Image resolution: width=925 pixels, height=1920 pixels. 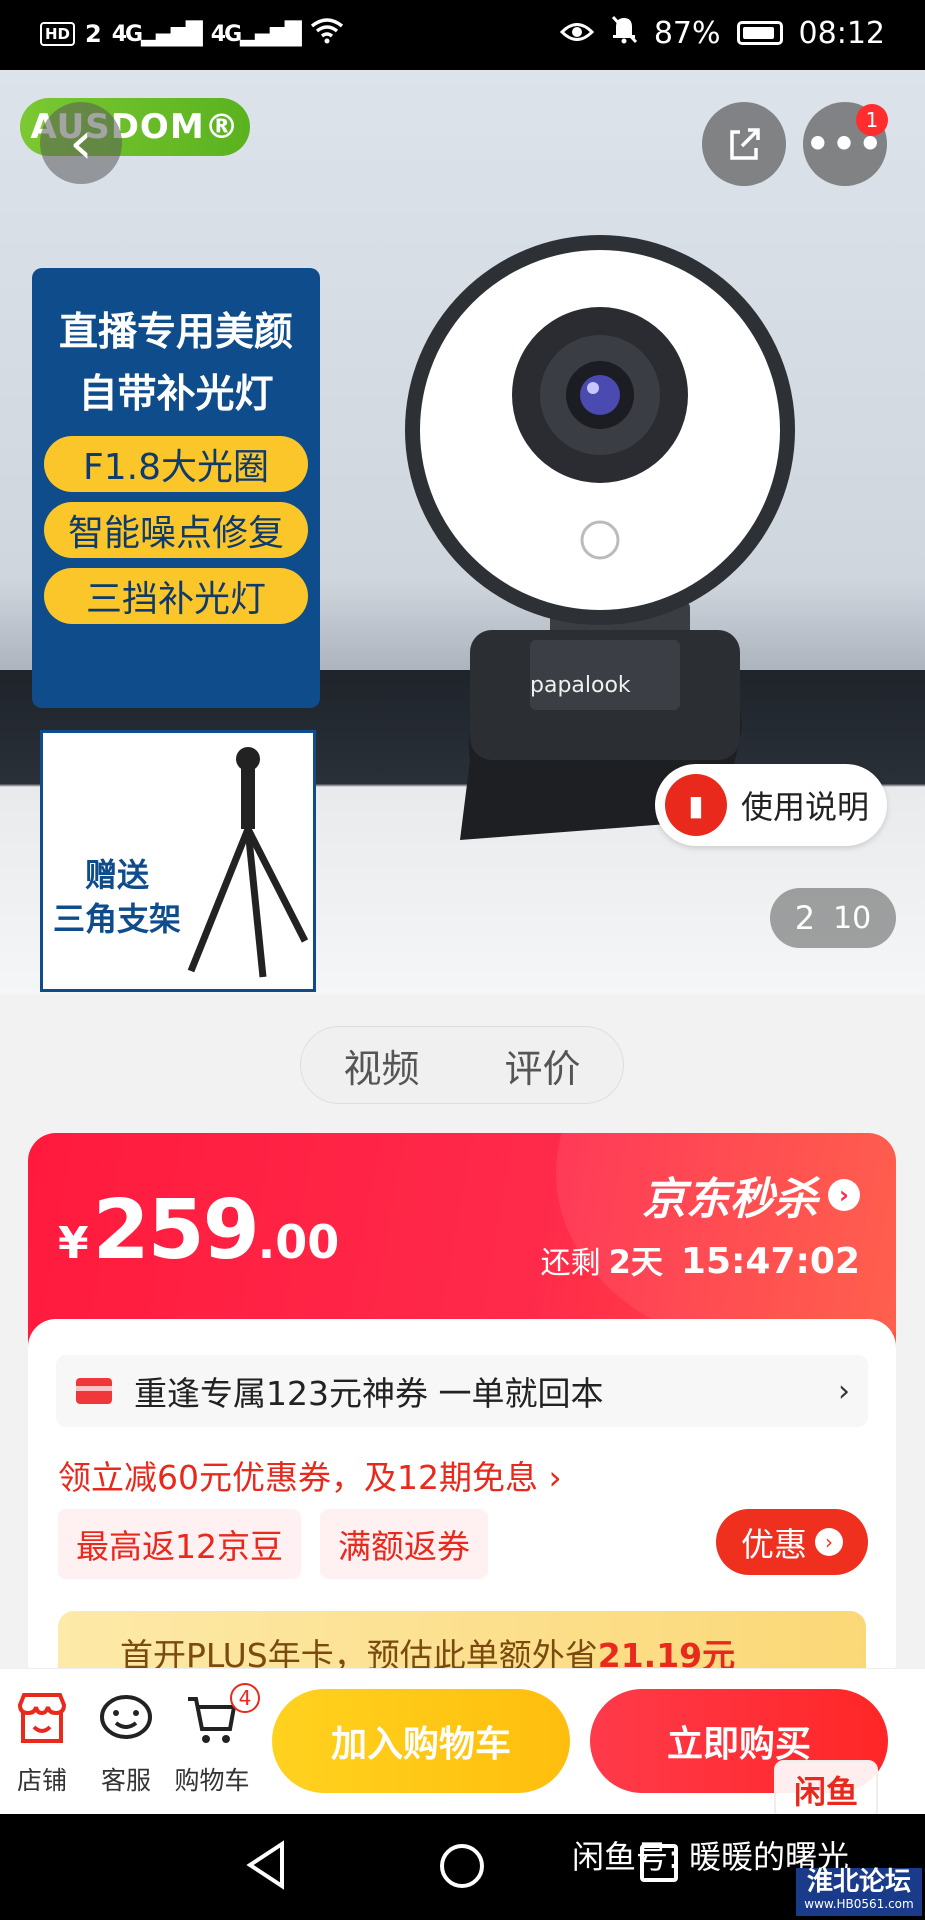 I want to click on notification-badge: 1, so click(x=872, y=120).